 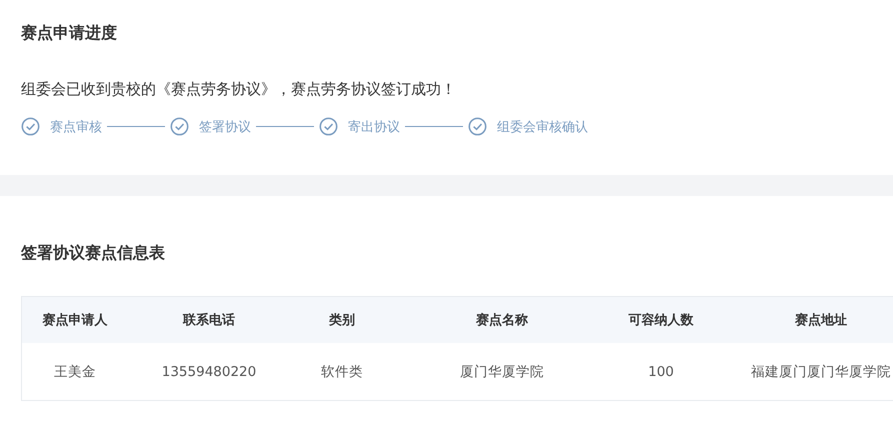 What do you see at coordinates (238, 89) in the screenshot?
I see `status-message: 组委会已收到贵校的《赛点劳务协议》，赛点劳务协议签订成功！` at bounding box center [238, 89].